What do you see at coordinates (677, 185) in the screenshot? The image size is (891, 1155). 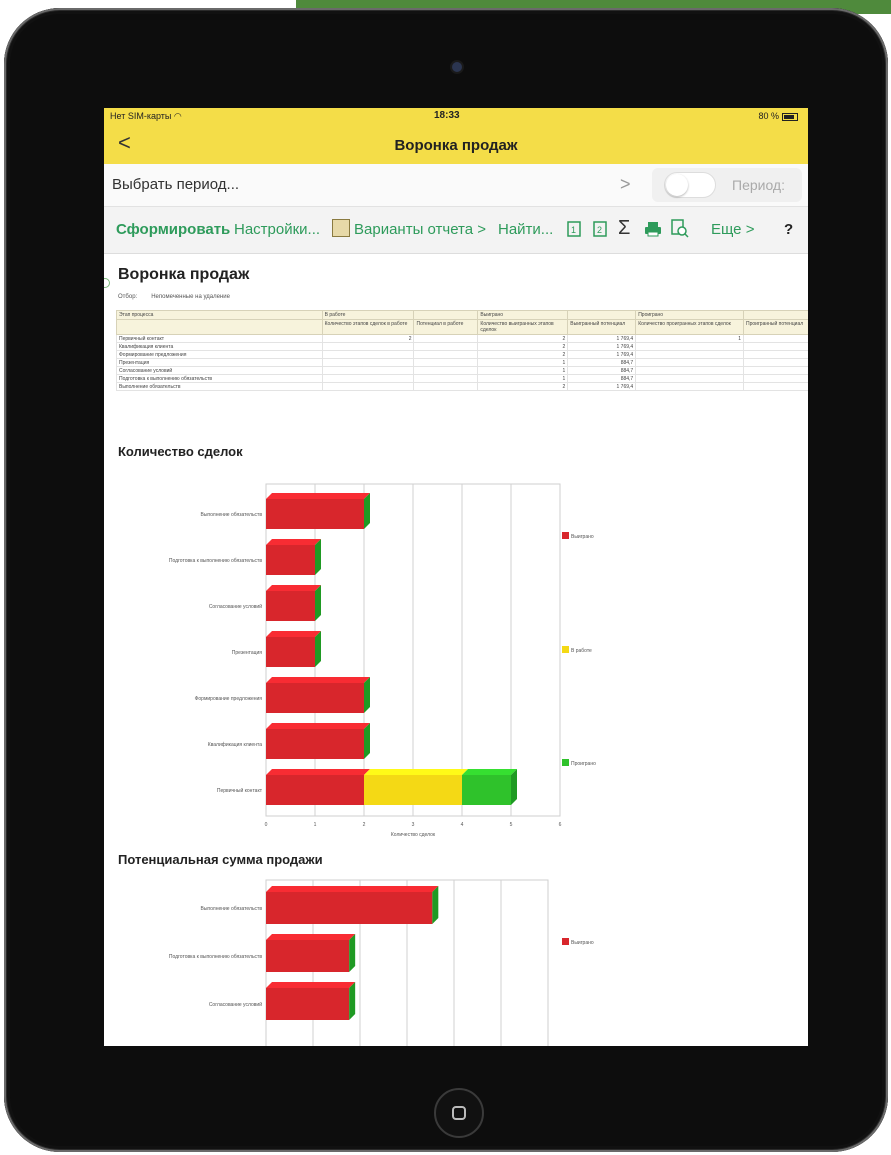 I see `toggle-knob` at bounding box center [677, 185].